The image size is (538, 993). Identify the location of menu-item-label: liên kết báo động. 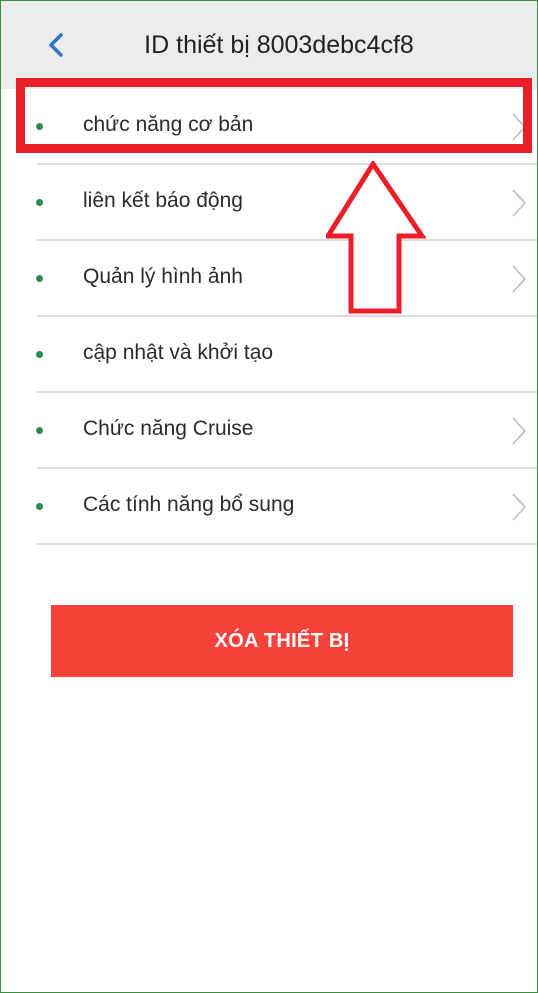
(163, 200).